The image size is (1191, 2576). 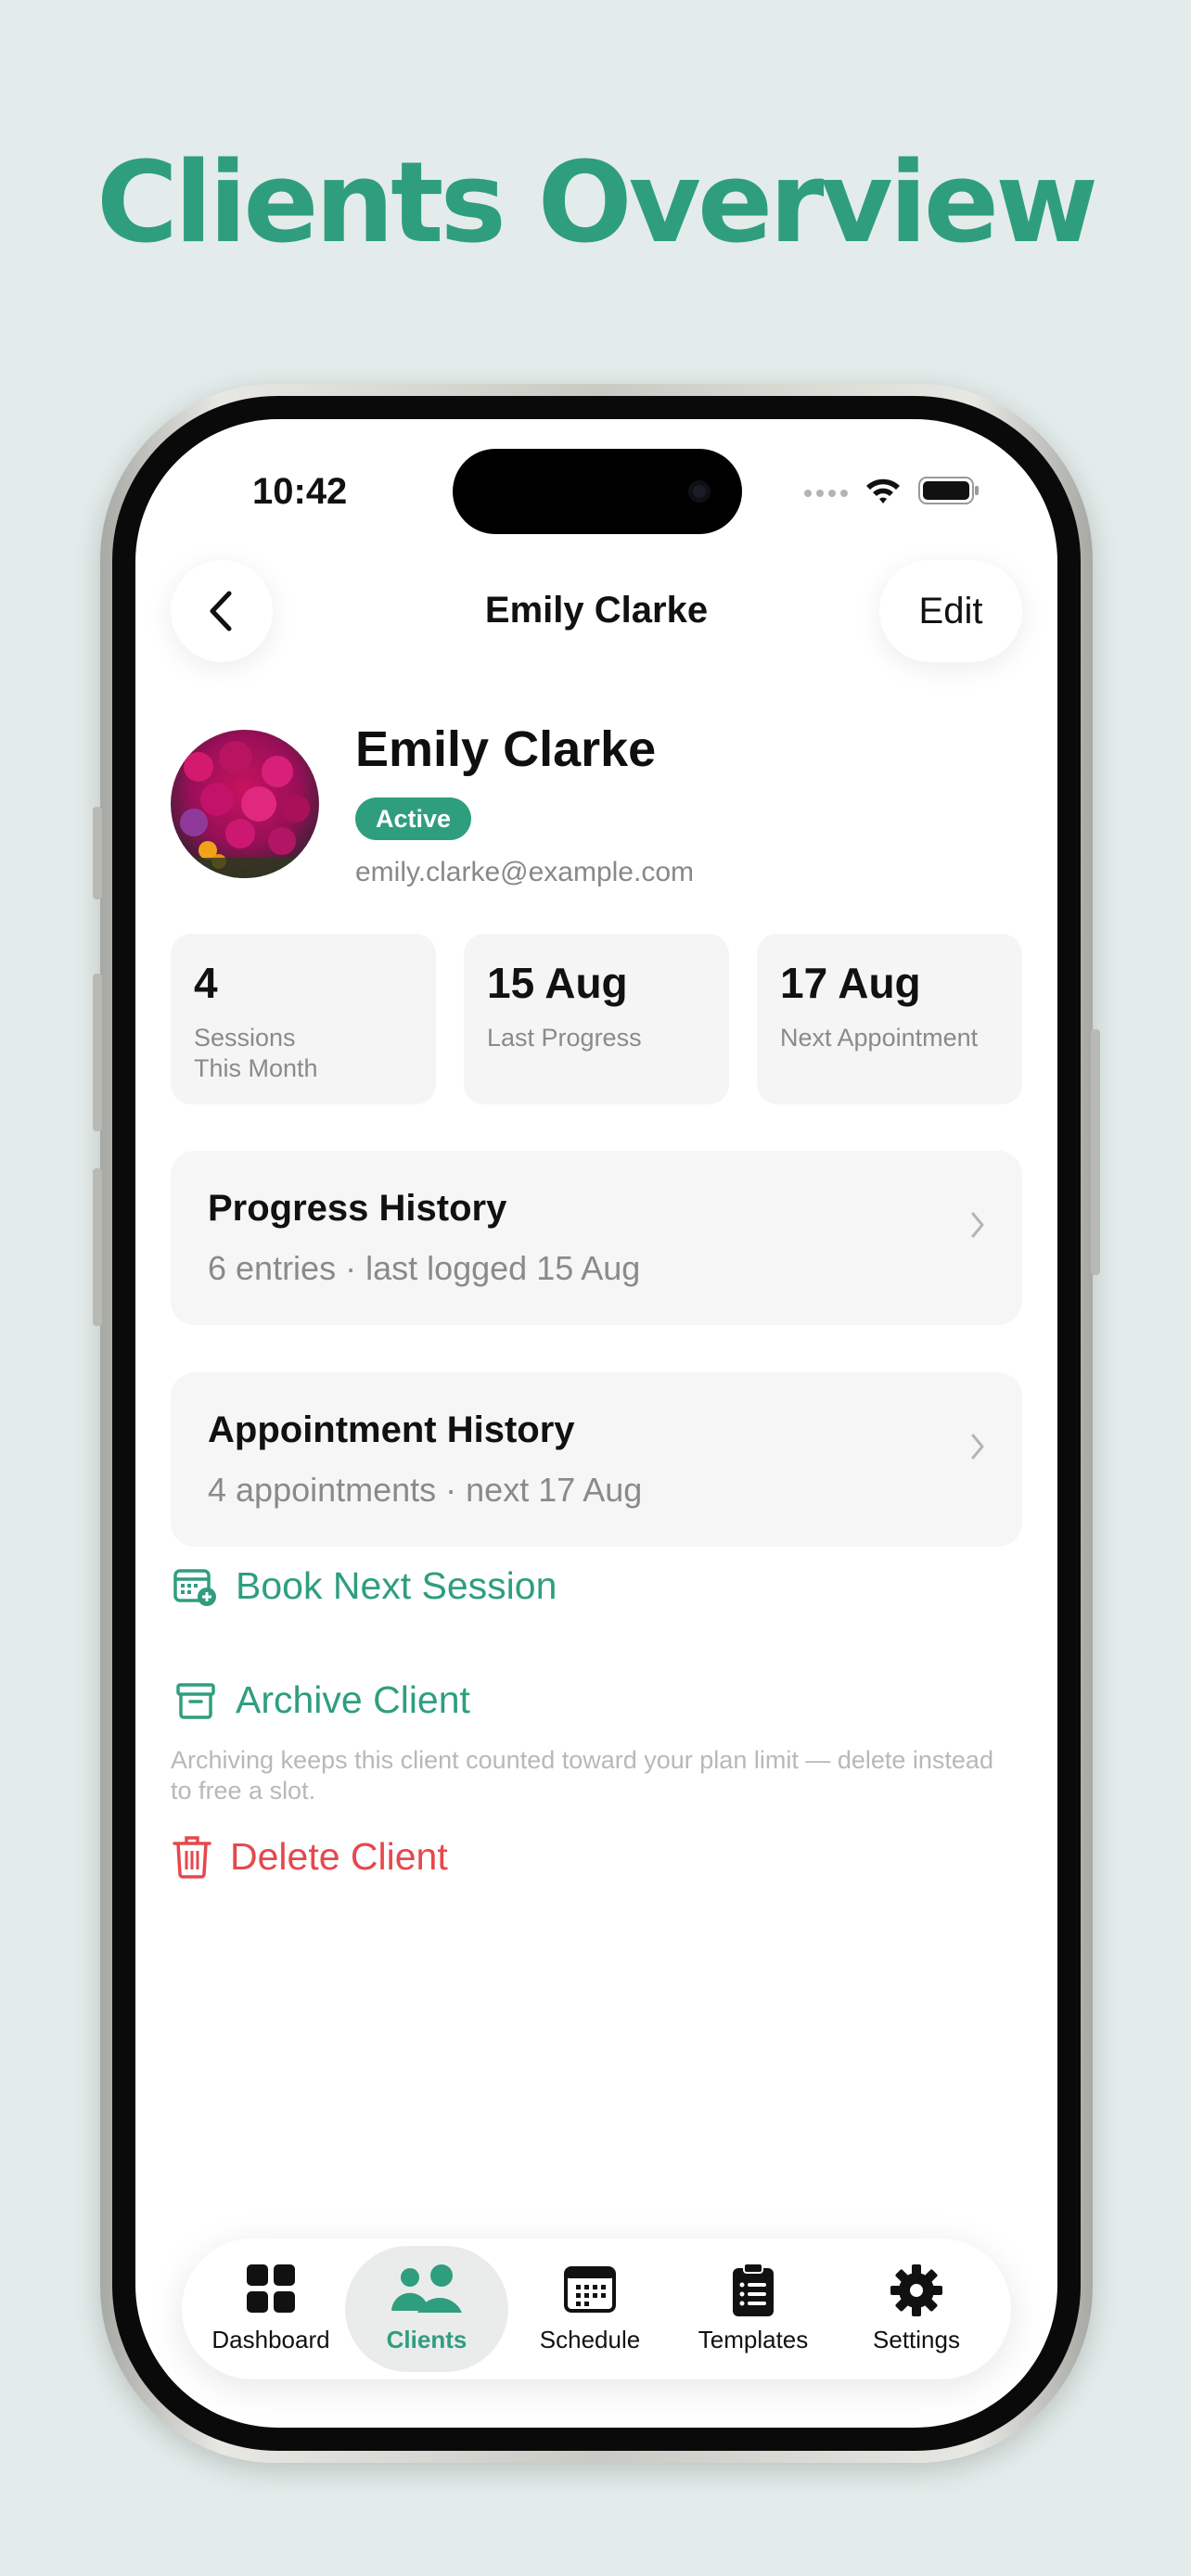 What do you see at coordinates (949, 493) in the screenshot?
I see `battery-icon` at bounding box center [949, 493].